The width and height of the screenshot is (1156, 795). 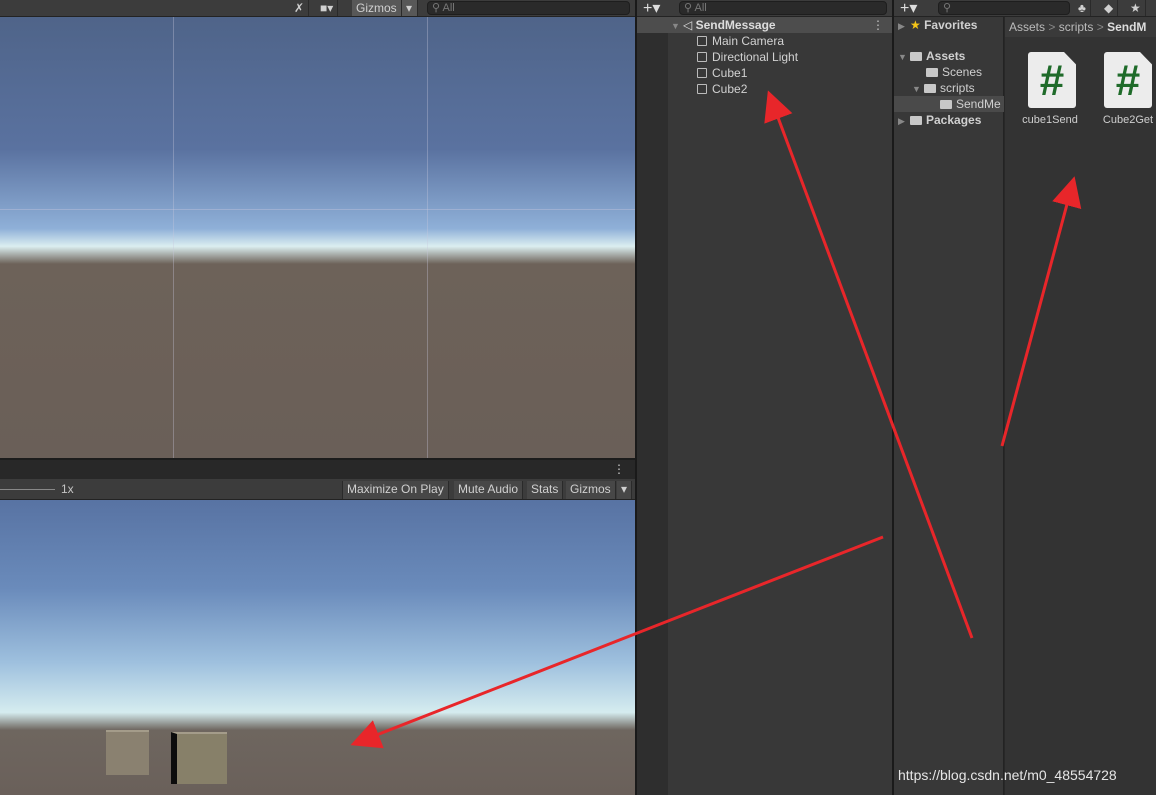 What do you see at coordinates (1007, 775) in the screenshot?
I see `watermark: https://blog.csdn.net/m0_48554728` at bounding box center [1007, 775].